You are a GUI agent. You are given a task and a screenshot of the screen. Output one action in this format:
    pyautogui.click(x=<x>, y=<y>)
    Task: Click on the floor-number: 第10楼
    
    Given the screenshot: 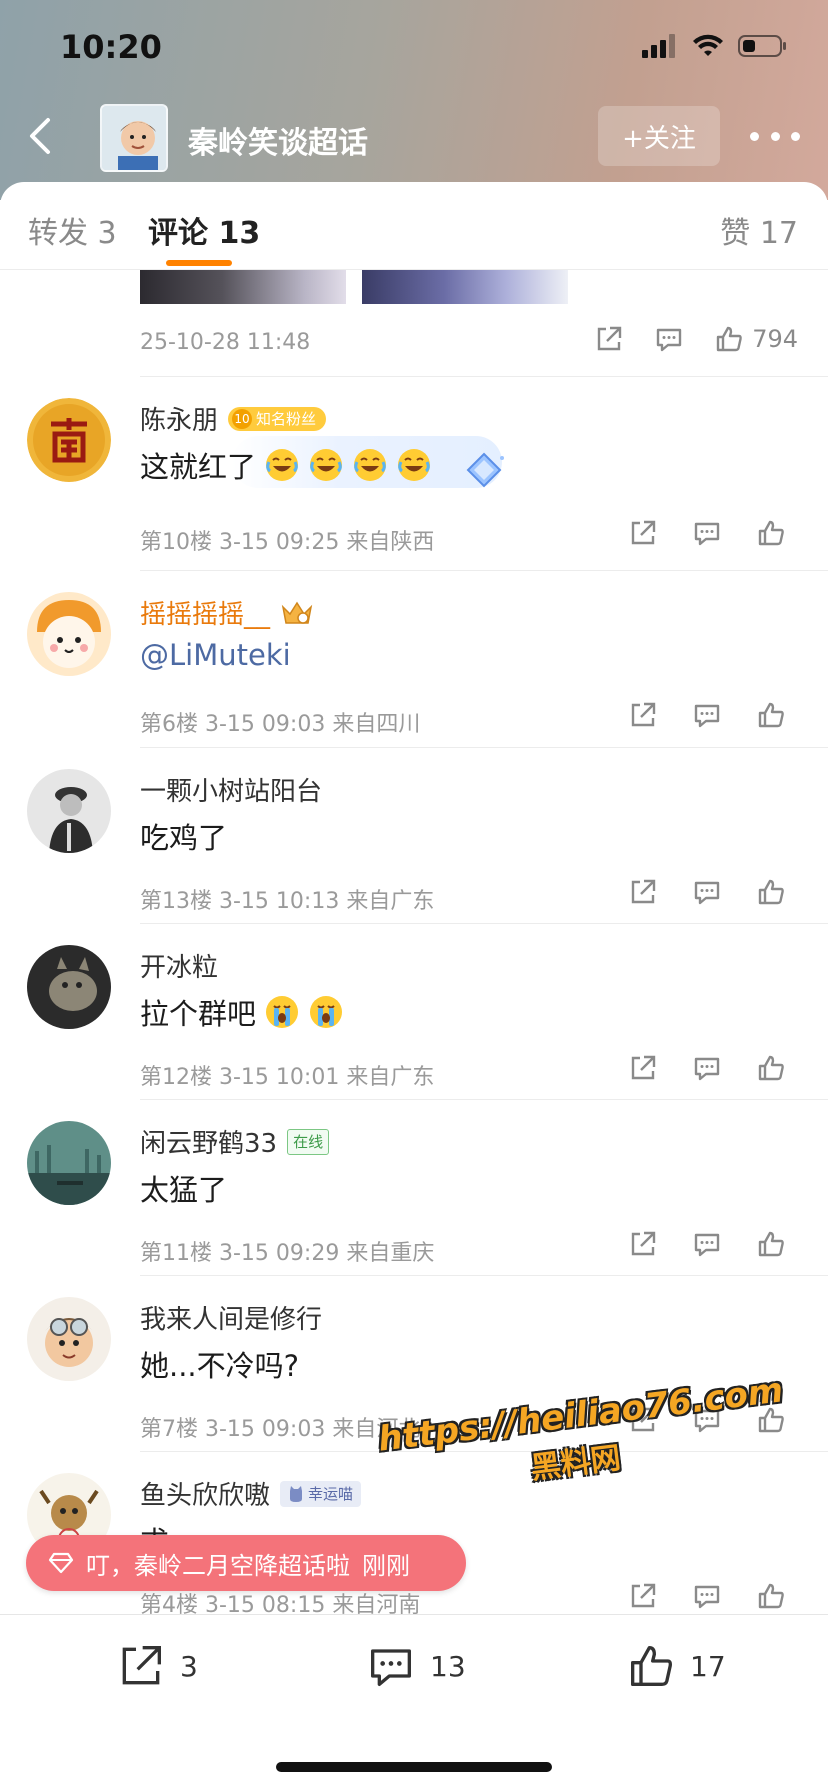 What is the action you would take?
    pyautogui.click(x=176, y=542)
    